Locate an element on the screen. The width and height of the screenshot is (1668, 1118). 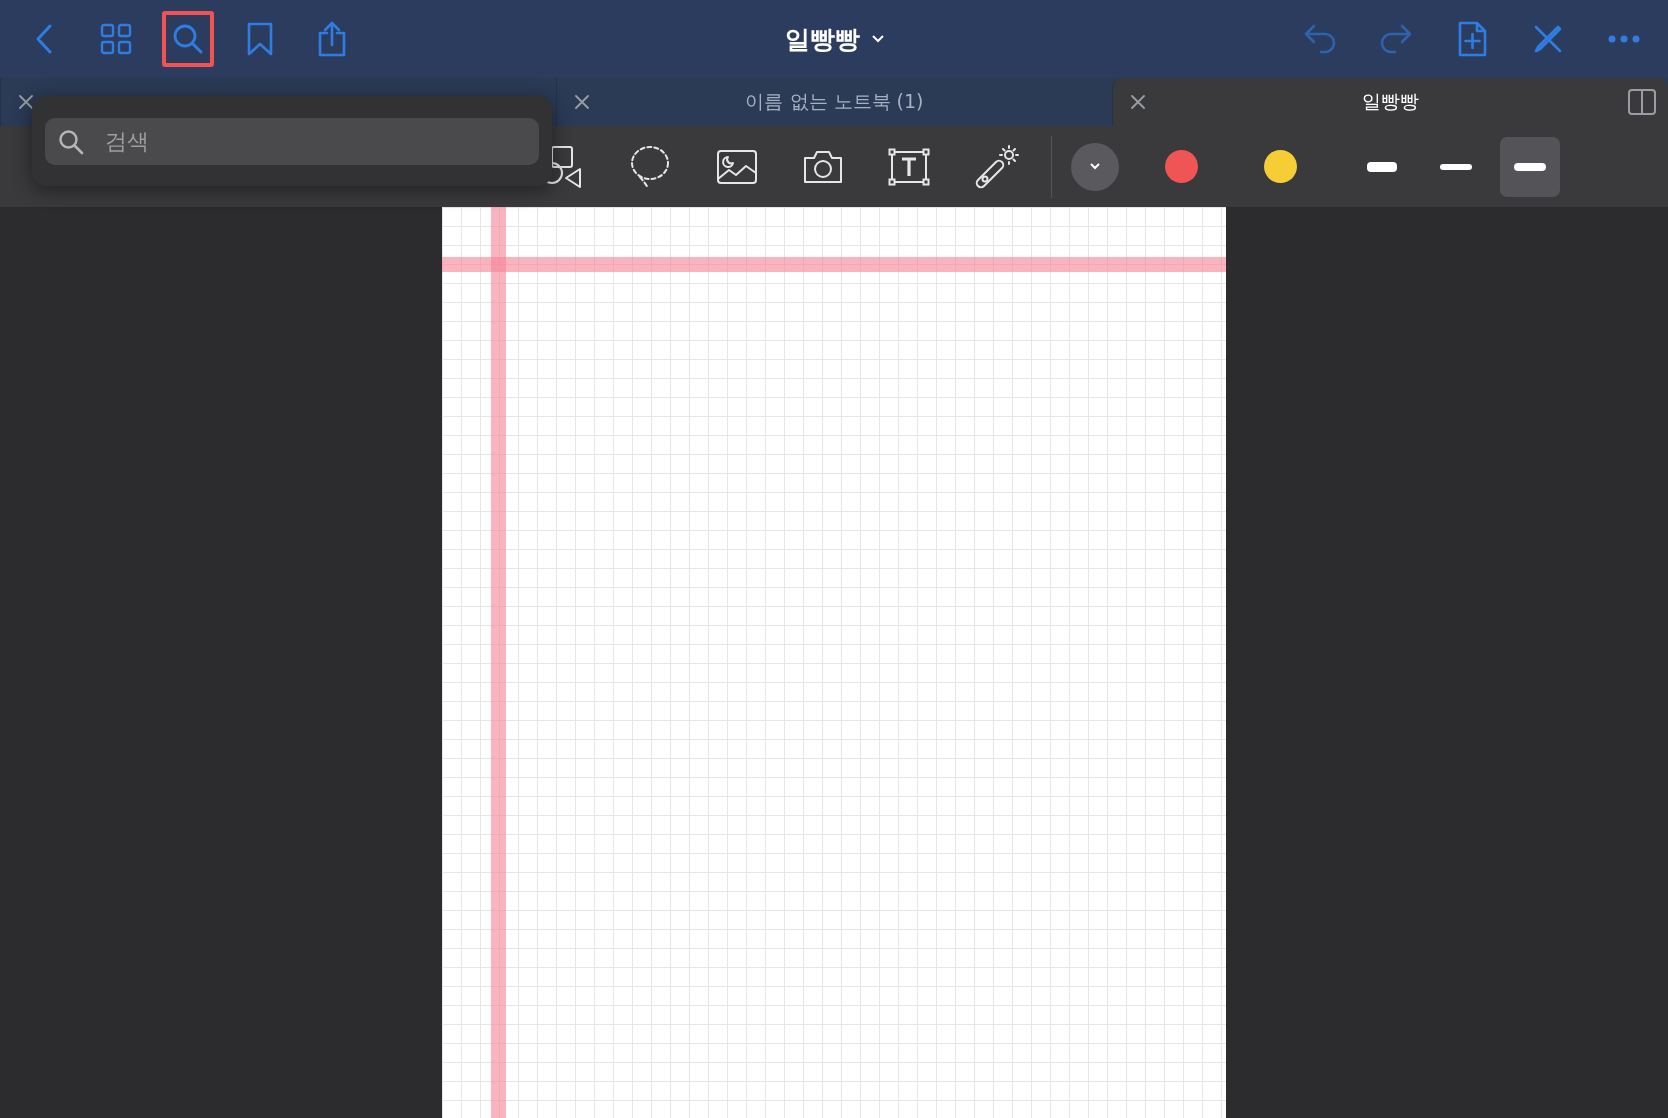
text-box-icon is located at coordinates (909, 166).